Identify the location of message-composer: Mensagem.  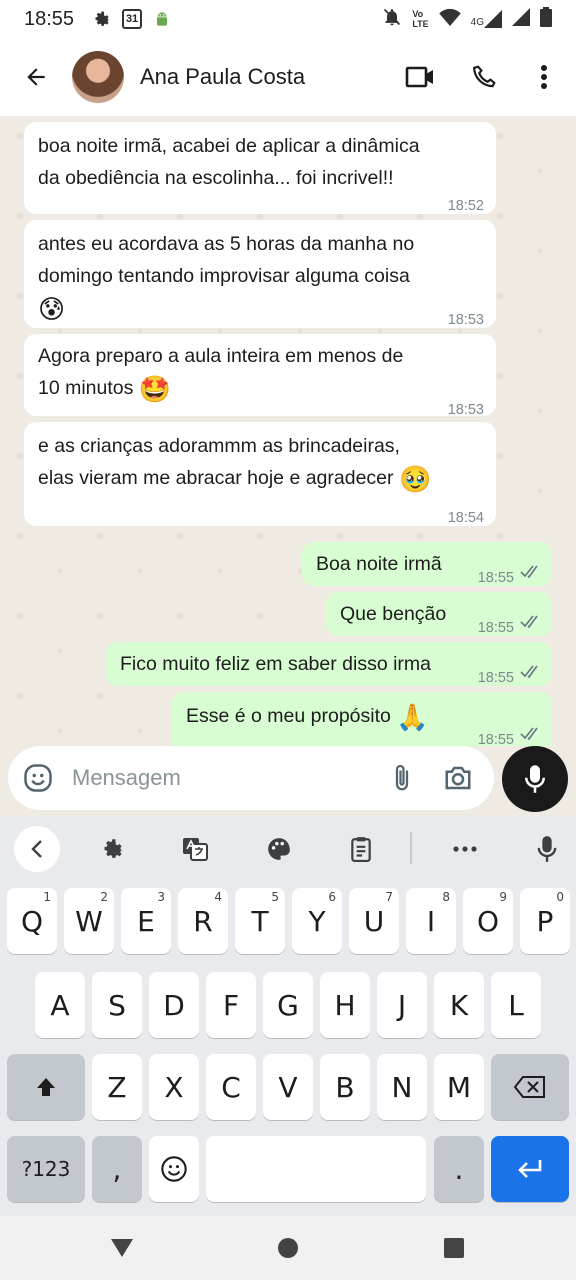
(288, 781).